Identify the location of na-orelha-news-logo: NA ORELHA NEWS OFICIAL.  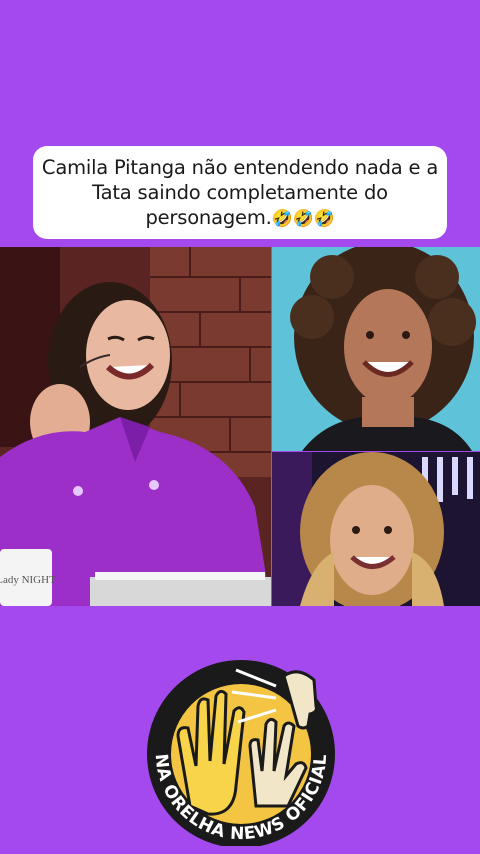
(241, 752).